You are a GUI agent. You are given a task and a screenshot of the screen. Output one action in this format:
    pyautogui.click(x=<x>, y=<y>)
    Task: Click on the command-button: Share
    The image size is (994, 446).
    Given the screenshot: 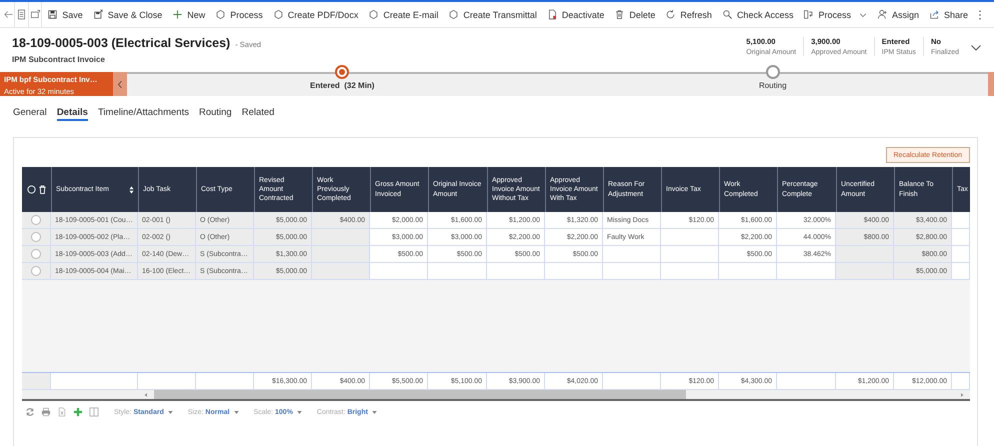 What is the action you would take?
    pyautogui.click(x=949, y=14)
    